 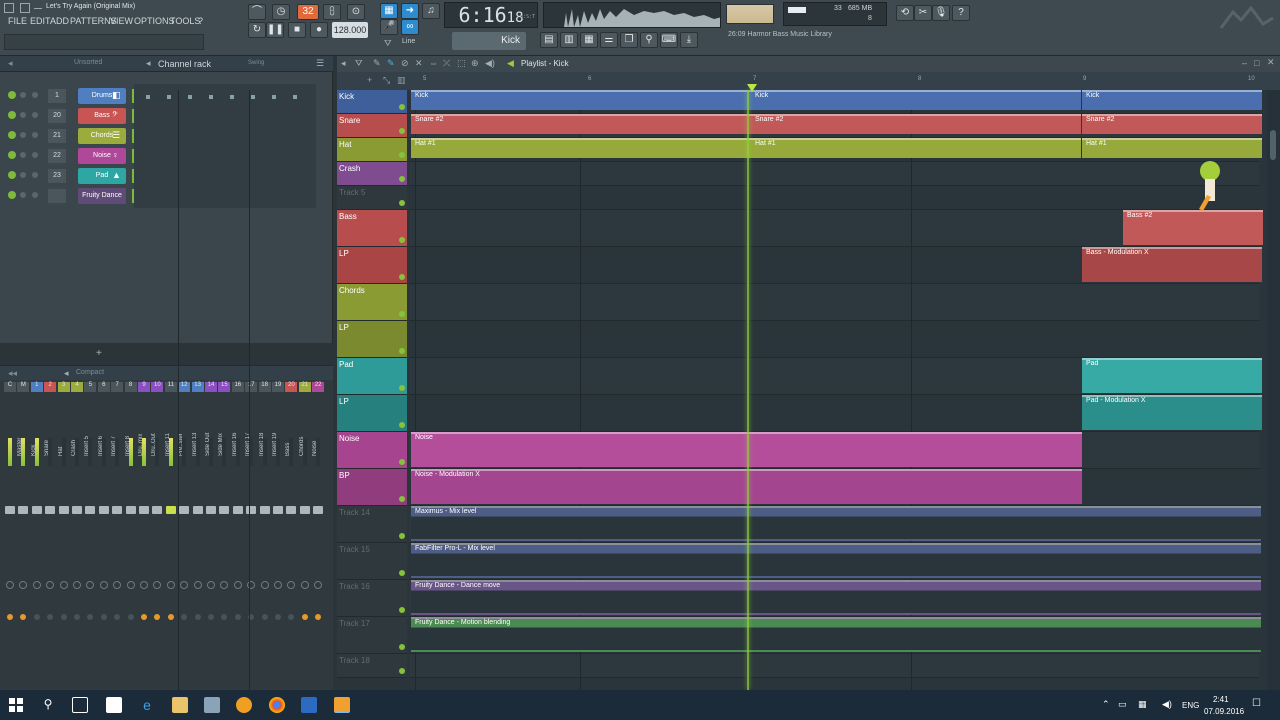 I want to click on playlist-clip: FabFilter Pro-L - Mix level, so click(x=836, y=560).